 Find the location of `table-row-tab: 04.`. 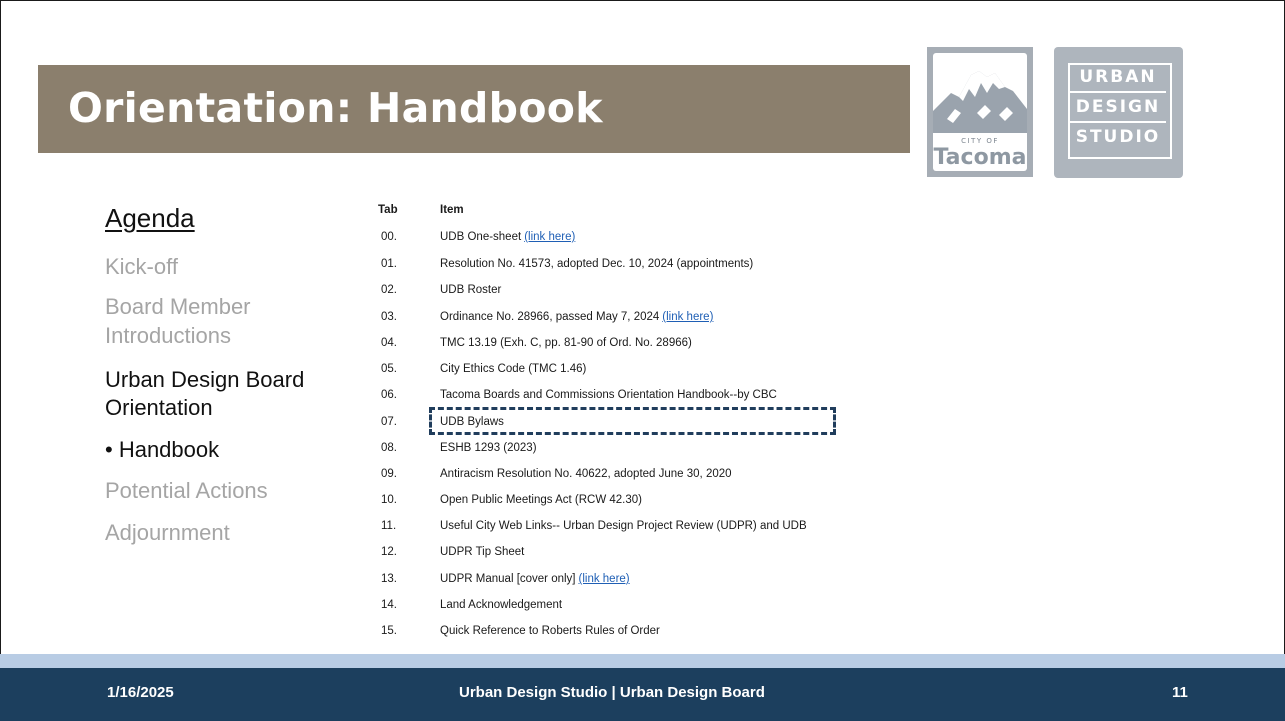

table-row-tab: 04. is located at coordinates (389, 343).